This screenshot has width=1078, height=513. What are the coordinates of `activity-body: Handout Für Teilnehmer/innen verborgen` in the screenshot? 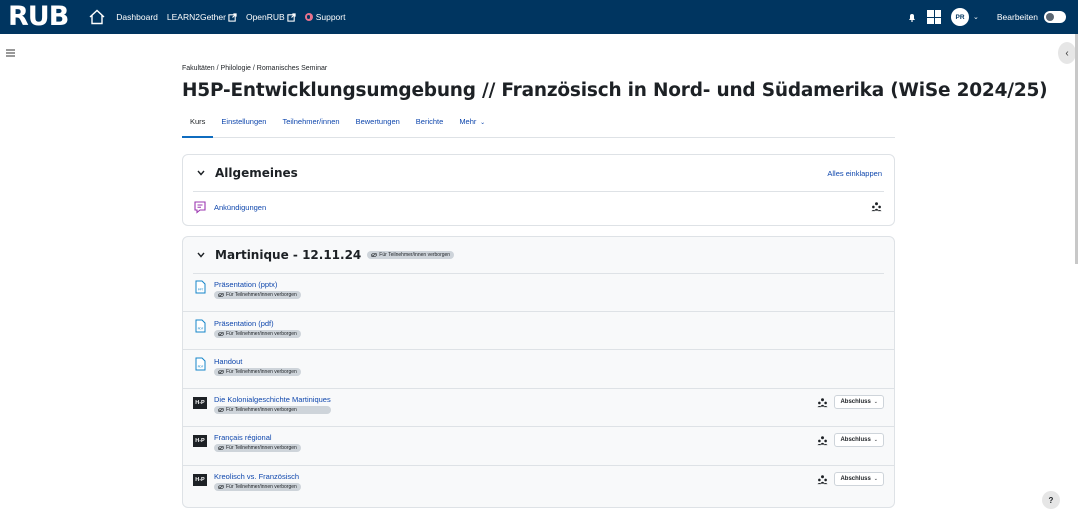 It's located at (257, 366).